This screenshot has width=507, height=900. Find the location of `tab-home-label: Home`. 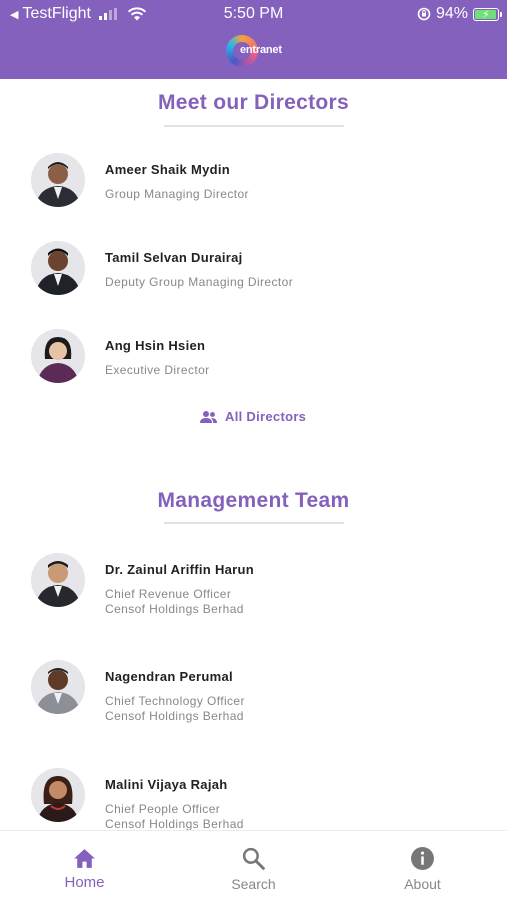

tab-home-label: Home is located at coordinates (84, 882).